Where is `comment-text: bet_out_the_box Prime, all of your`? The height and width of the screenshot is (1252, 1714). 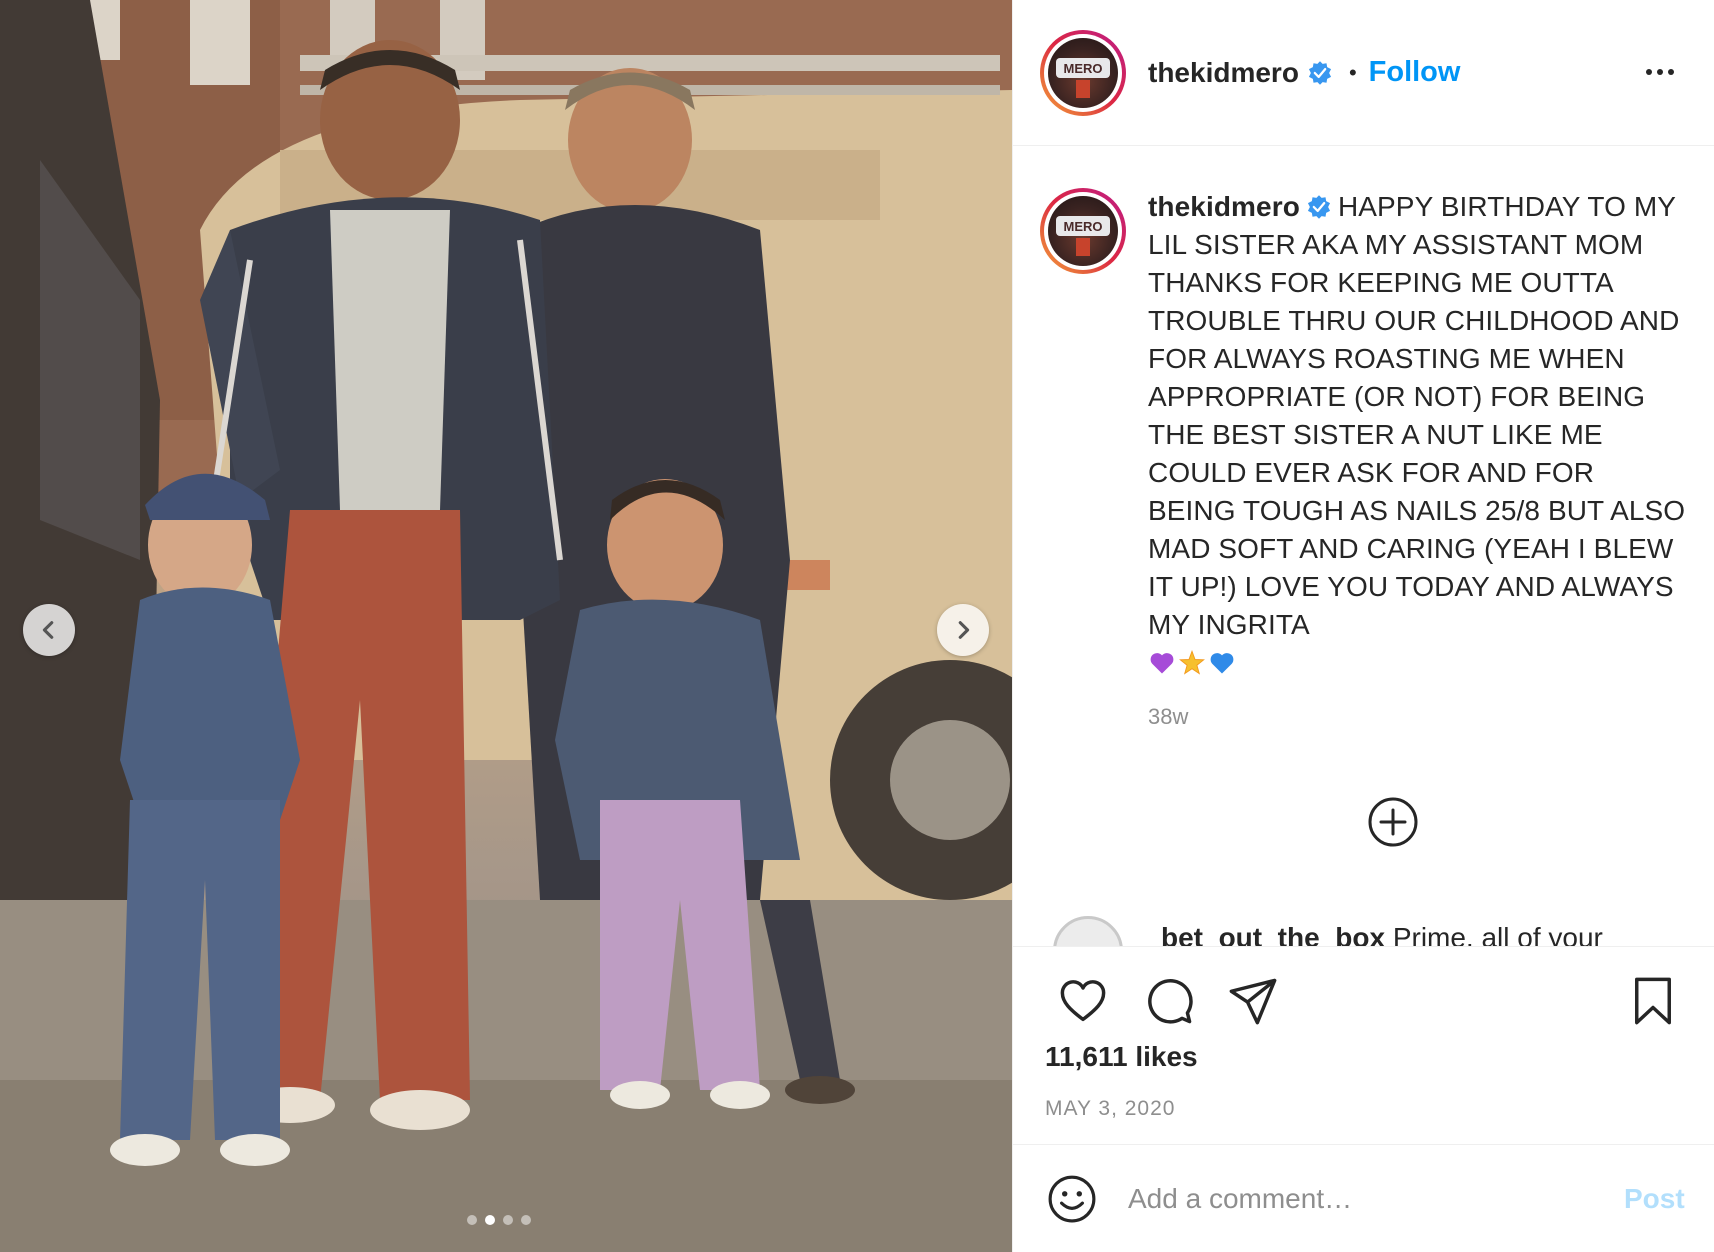
comment-text: bet_out_the_box Prime, all of your is located at coordinates (1382, 934).